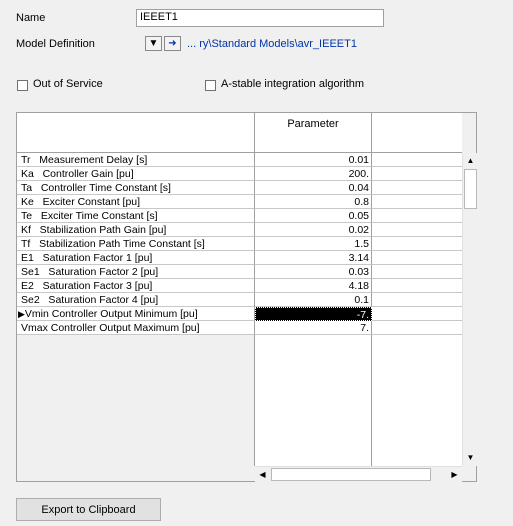 This screenshot has height=526, width=513. I want to click on parameter-value-cell: 0.02, so click(313, 230).